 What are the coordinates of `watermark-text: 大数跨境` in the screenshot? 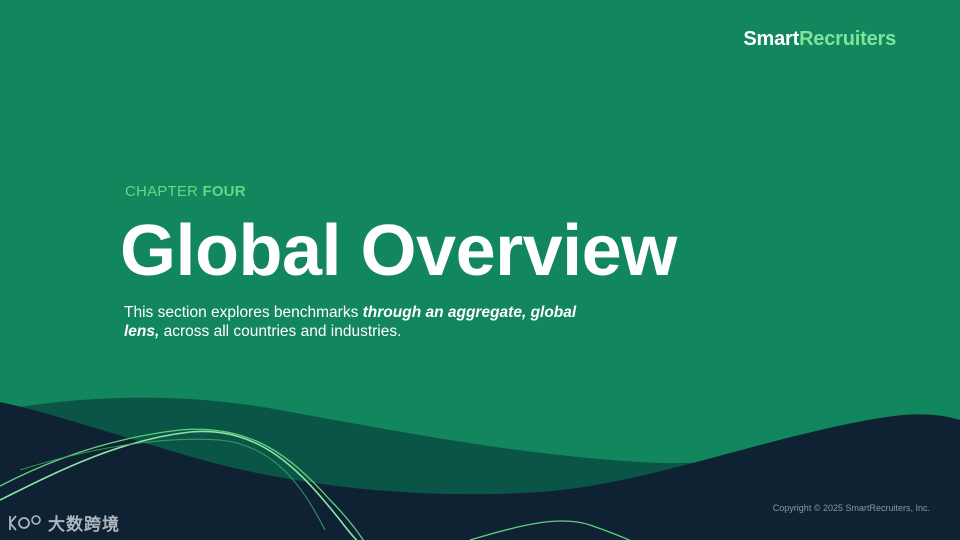 It's located at (84, 524).